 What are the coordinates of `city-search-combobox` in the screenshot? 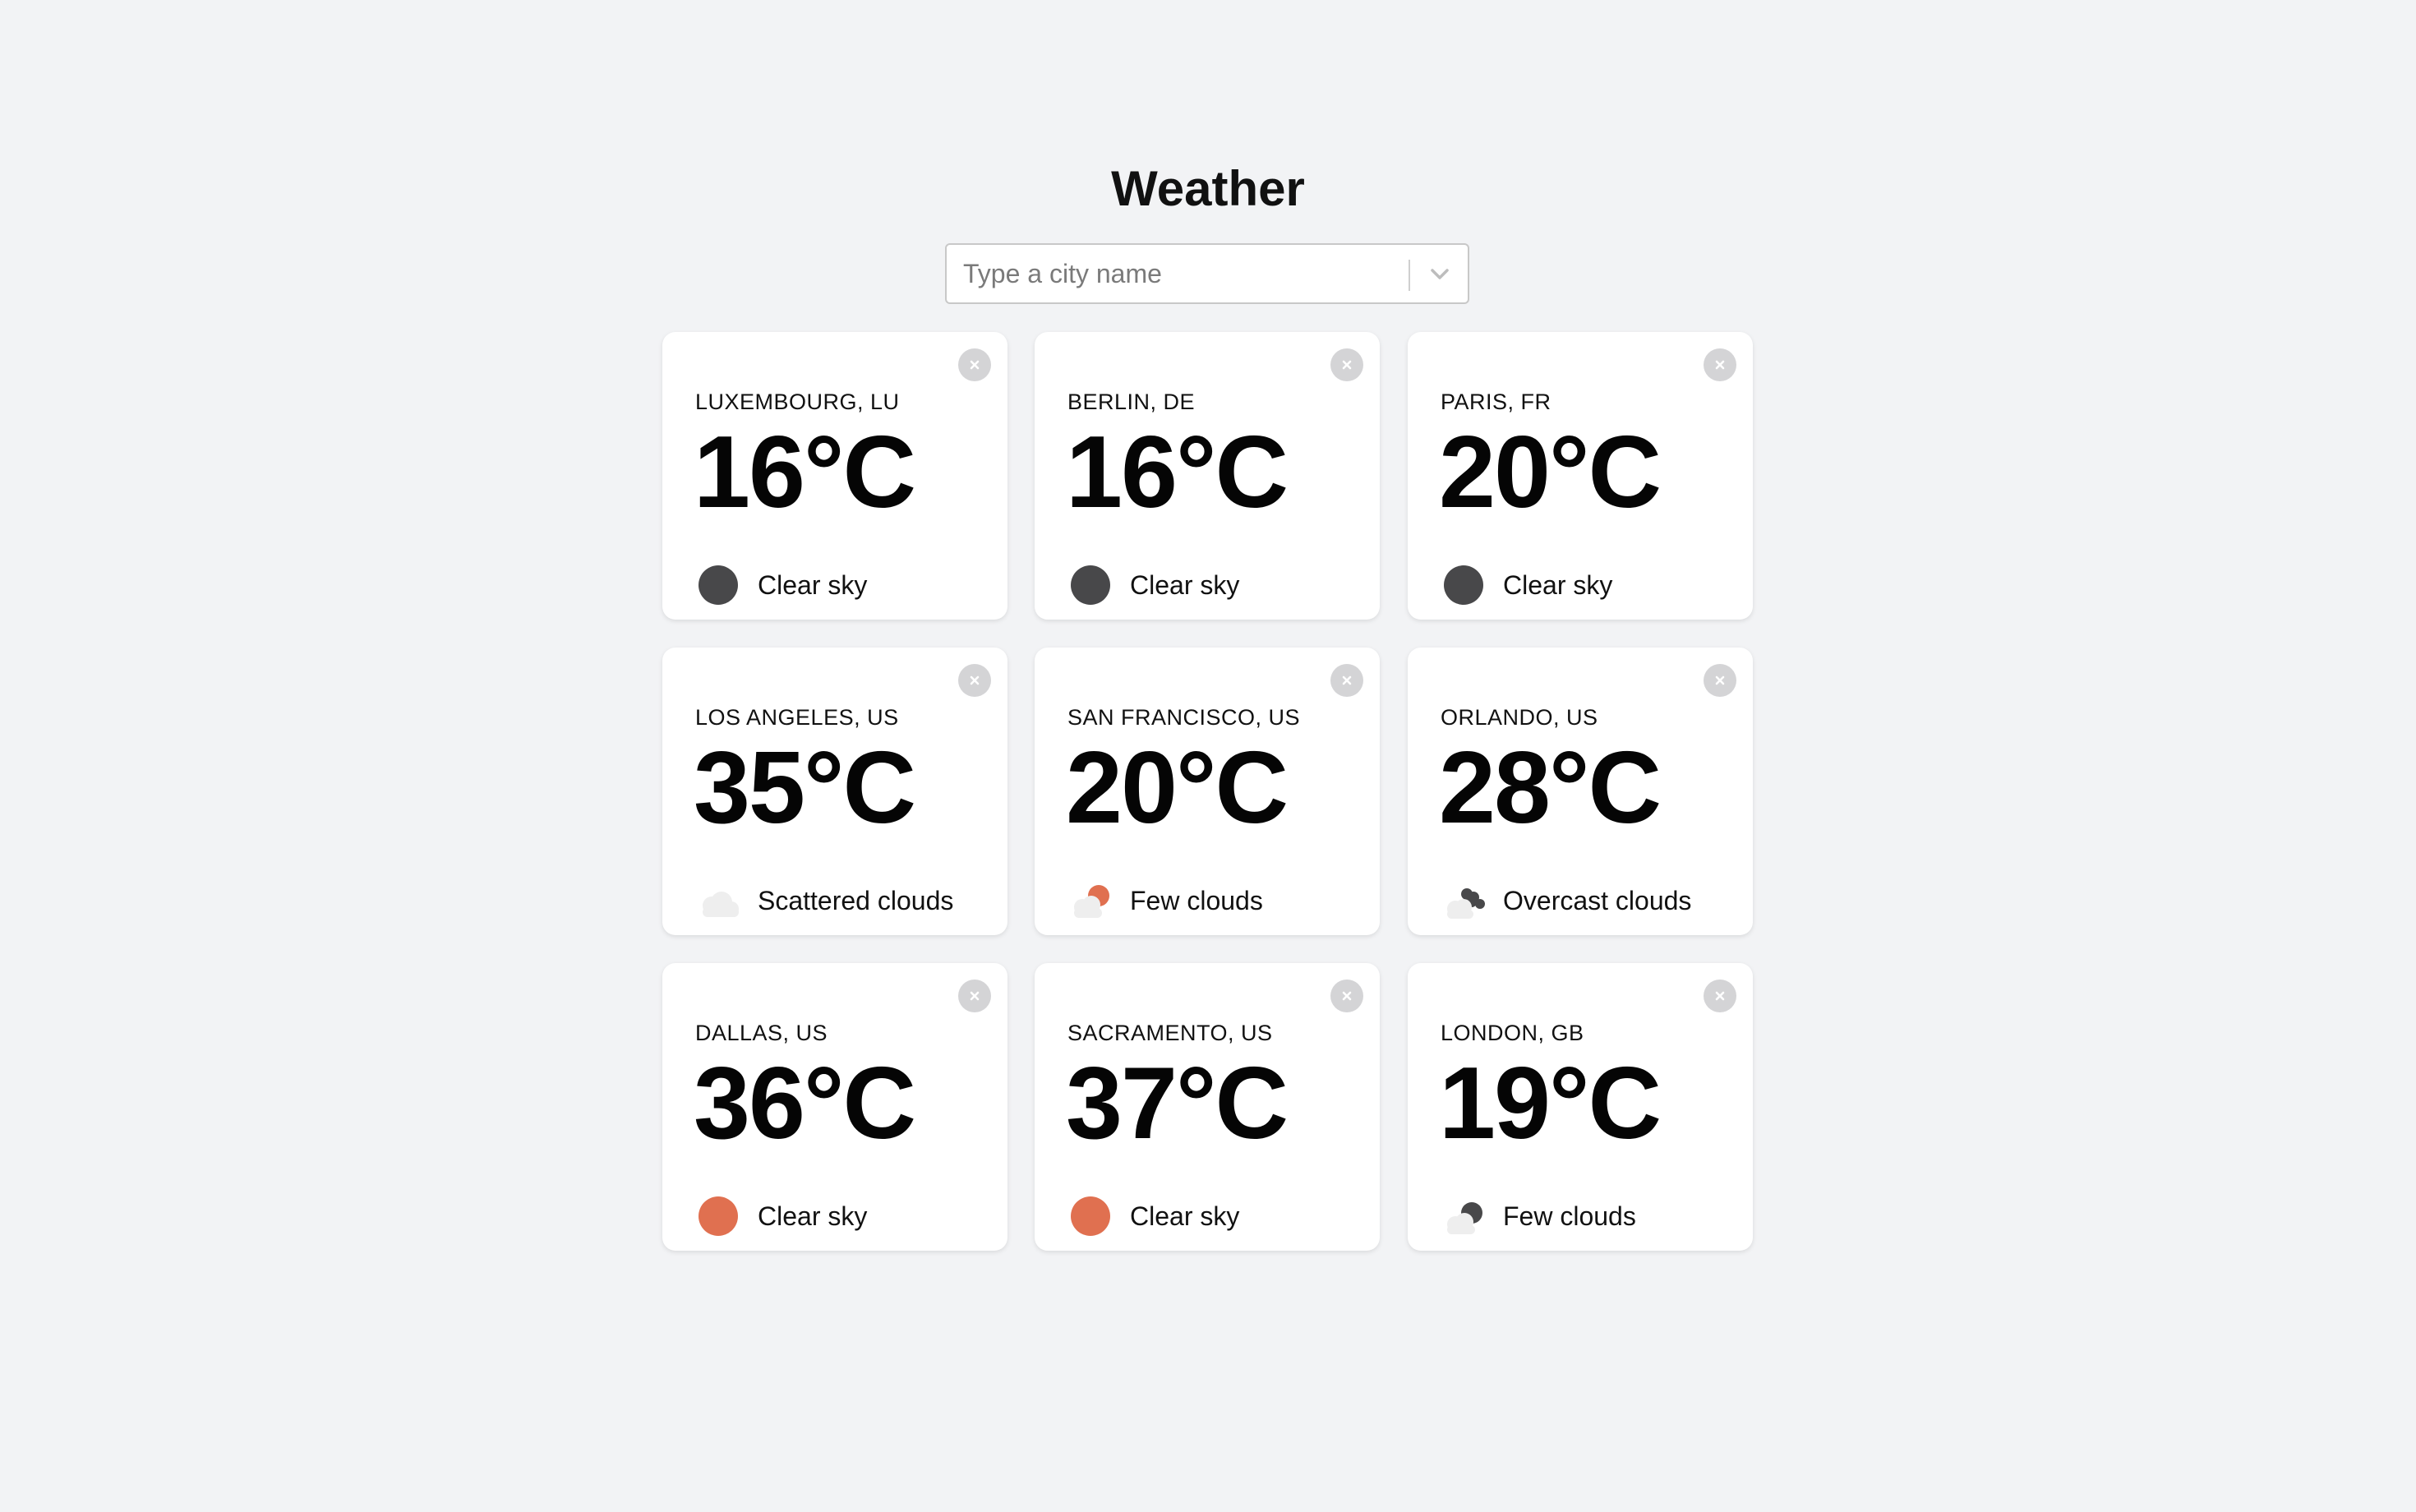 It's located at (1207, 273).